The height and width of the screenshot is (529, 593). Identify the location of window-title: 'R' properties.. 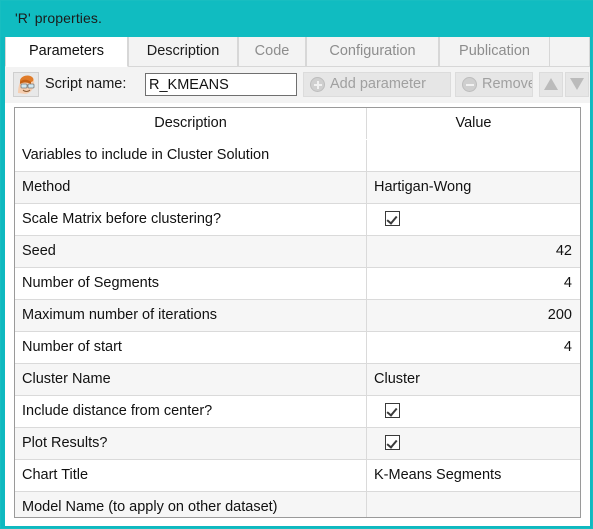
(58, 18).